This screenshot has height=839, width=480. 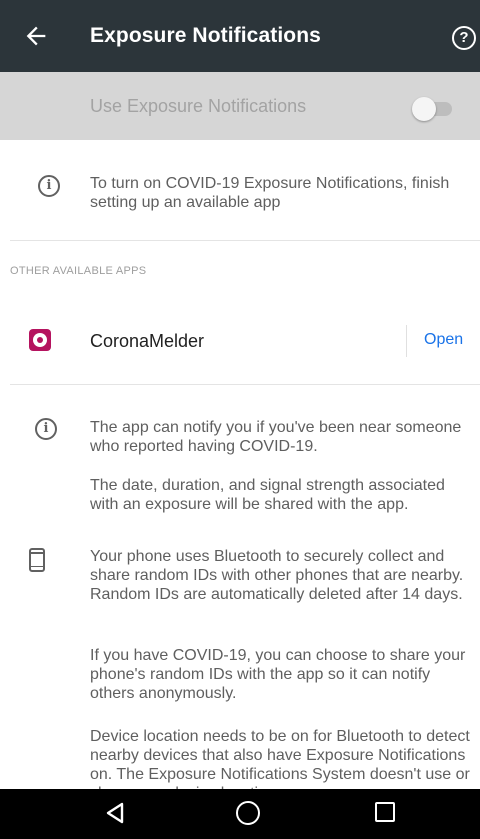 What do you see at coordinates (424, 109) in the screenshot?
I see `toggle-switch-thumb` at bounding box center [424, 109].